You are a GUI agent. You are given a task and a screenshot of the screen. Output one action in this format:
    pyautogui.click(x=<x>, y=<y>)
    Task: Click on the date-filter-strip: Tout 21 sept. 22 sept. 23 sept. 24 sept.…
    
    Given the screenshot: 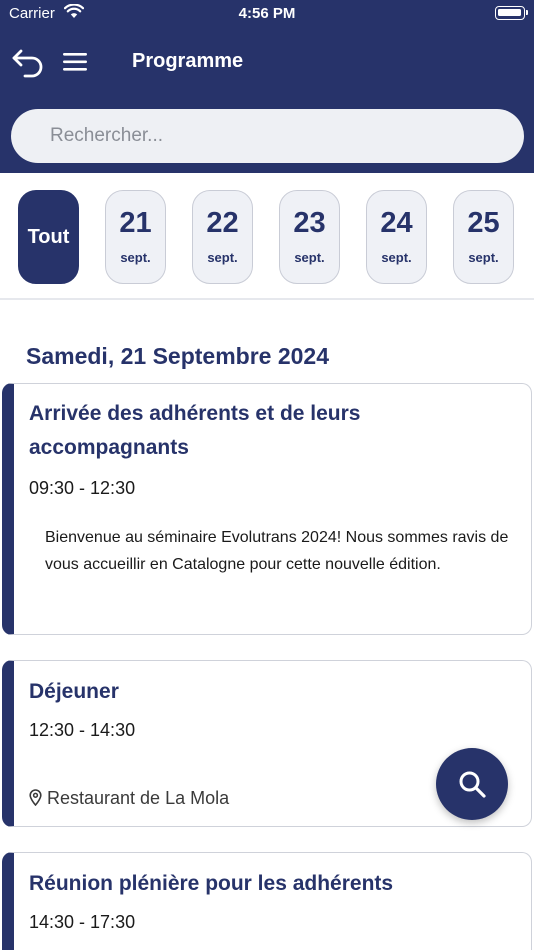 What is the action you would take?
    pyautogui.click(x=267, y=236)
    